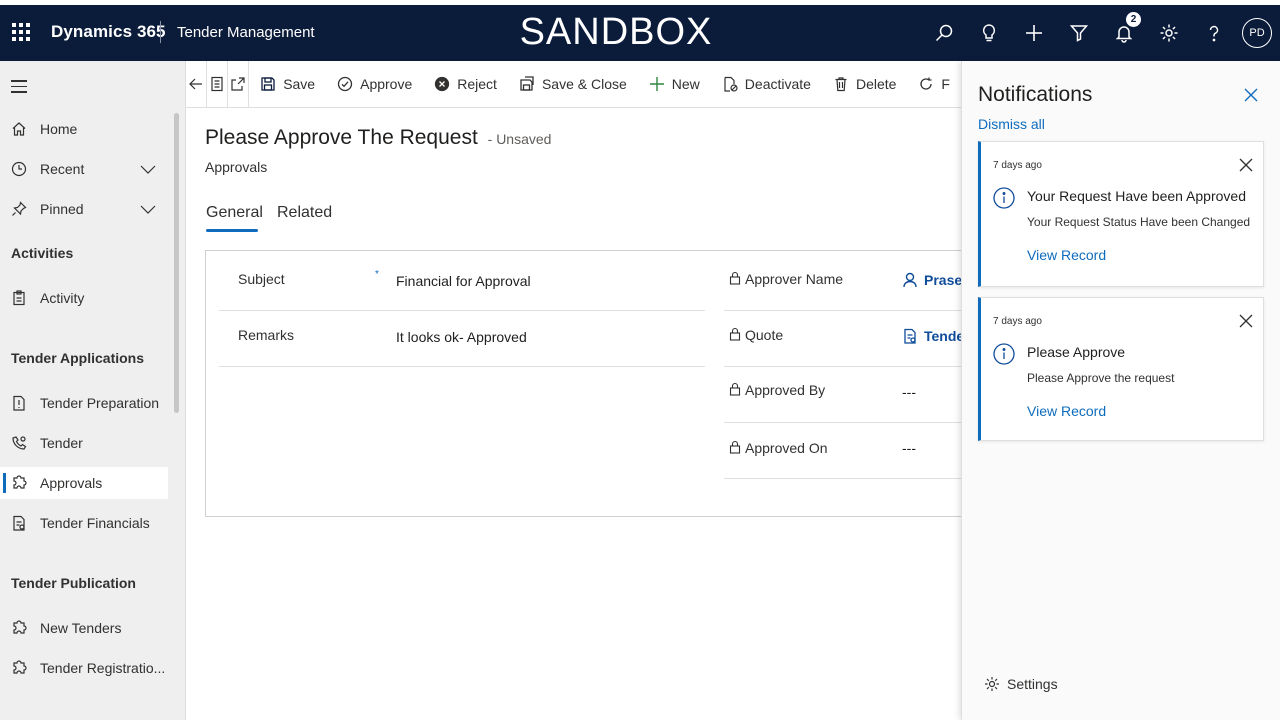  What do you see at coordinates (19, 88) in the screenshot?
I see `hamburger-menu-icon` at bounding box center [19, 88].